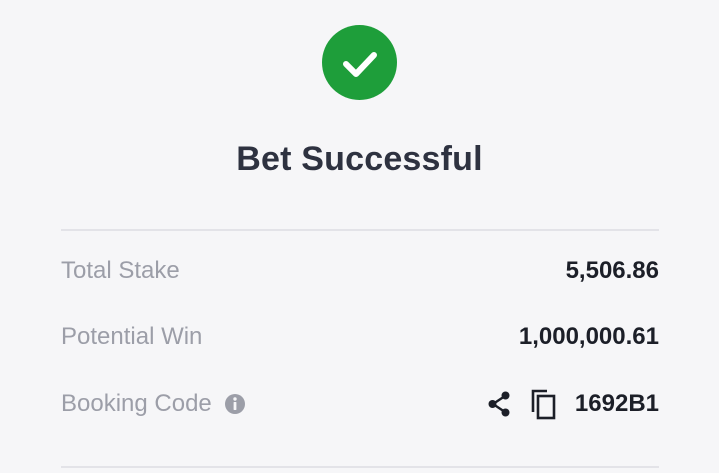  I want to click on copy-icon, so click(543, 404).